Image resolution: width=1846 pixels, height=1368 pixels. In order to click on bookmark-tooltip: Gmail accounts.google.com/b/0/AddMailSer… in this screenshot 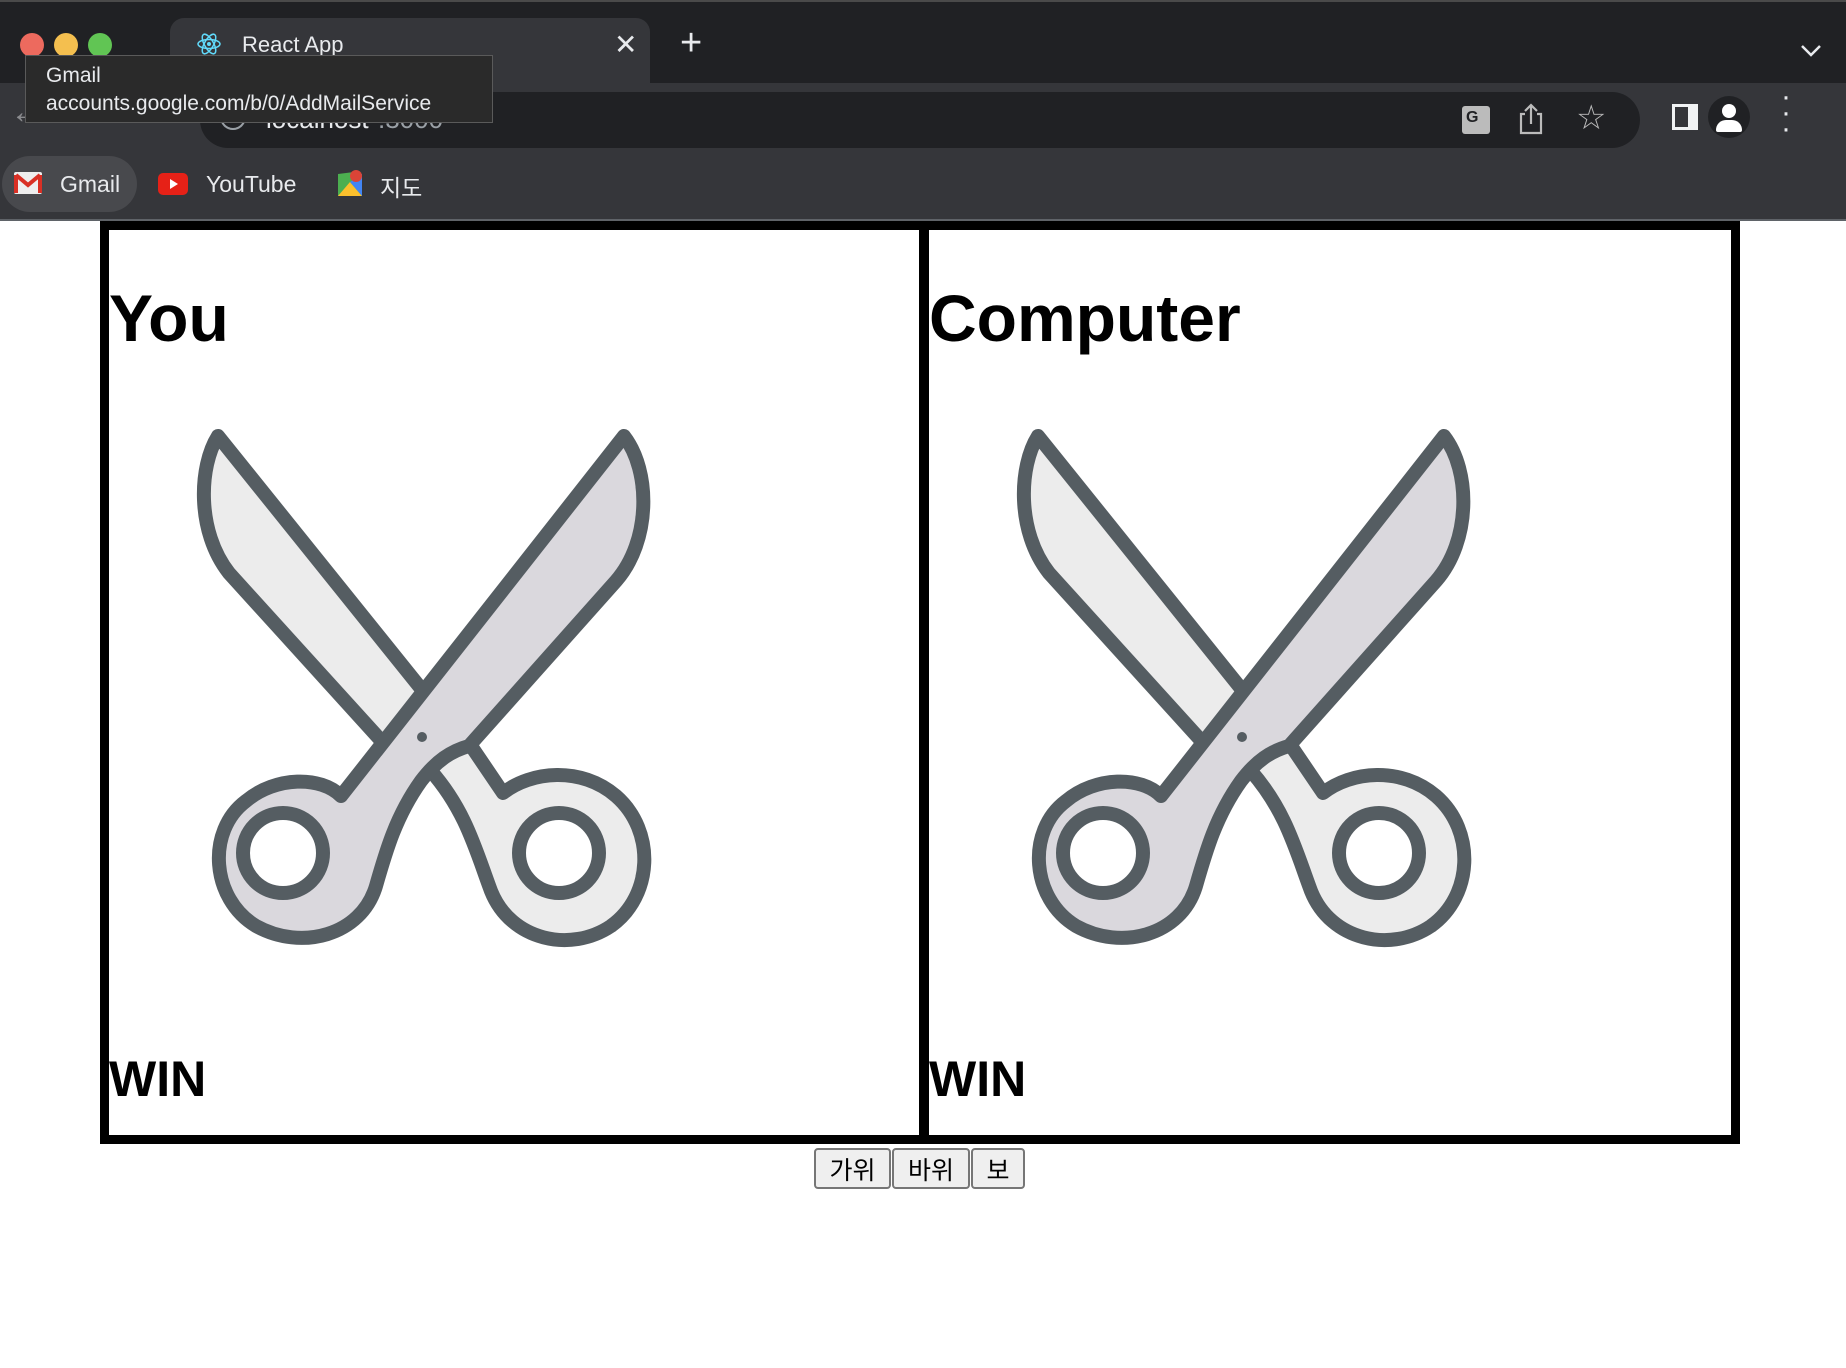, I will do `click(259, 89)`.